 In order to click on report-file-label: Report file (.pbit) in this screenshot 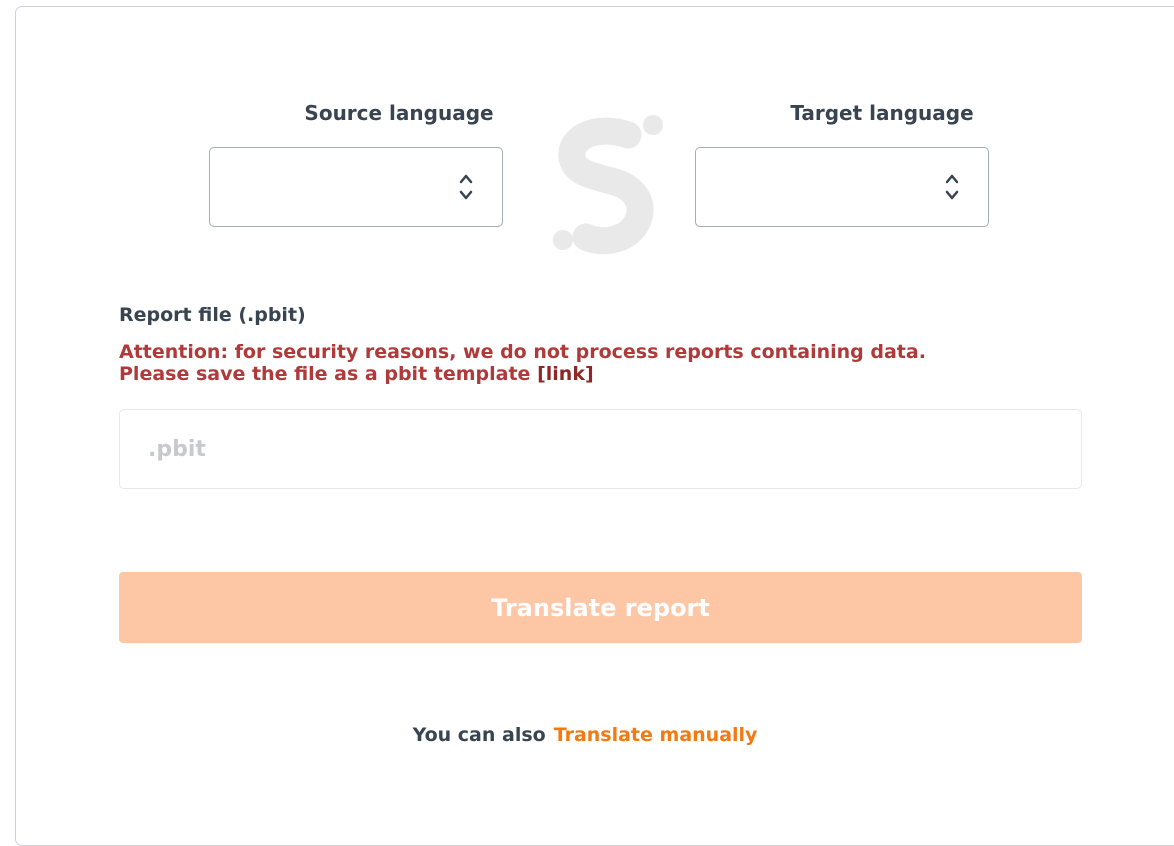, I will do `click(212, 315)`.